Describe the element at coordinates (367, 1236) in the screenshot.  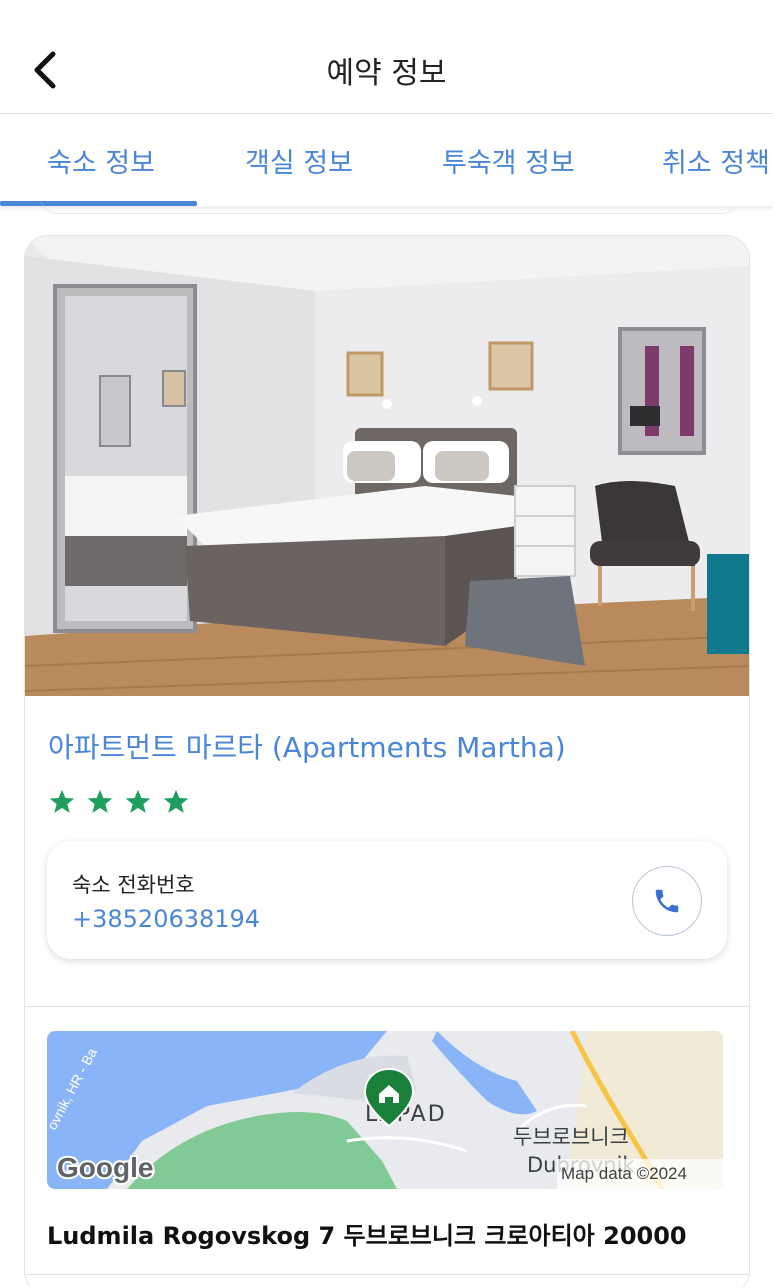
I see `hotel-address: Ludmila Rogovskog 7 두브로브니크 크로아티아 20000` at that location.